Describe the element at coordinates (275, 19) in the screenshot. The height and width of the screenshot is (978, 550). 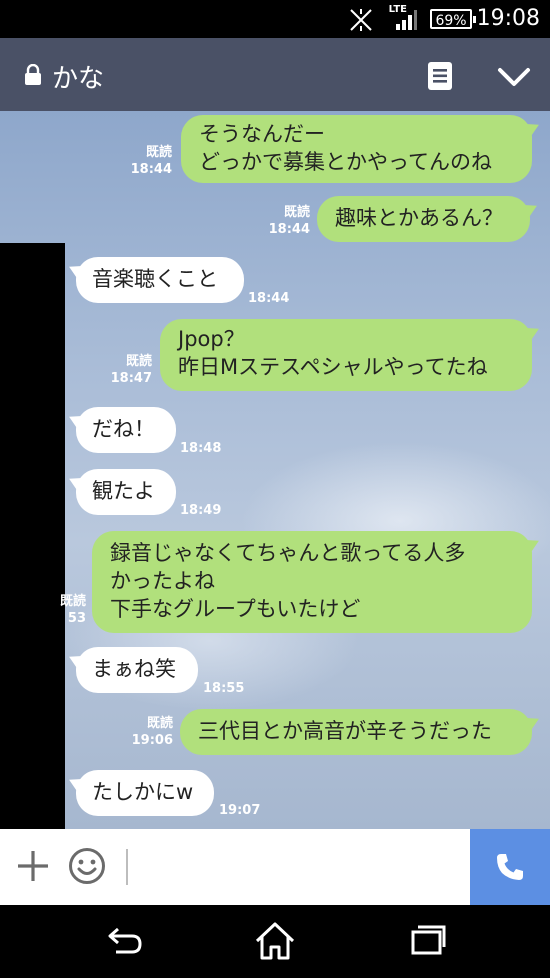
I see `status-bar: LTE 69% 19:08` at that location.